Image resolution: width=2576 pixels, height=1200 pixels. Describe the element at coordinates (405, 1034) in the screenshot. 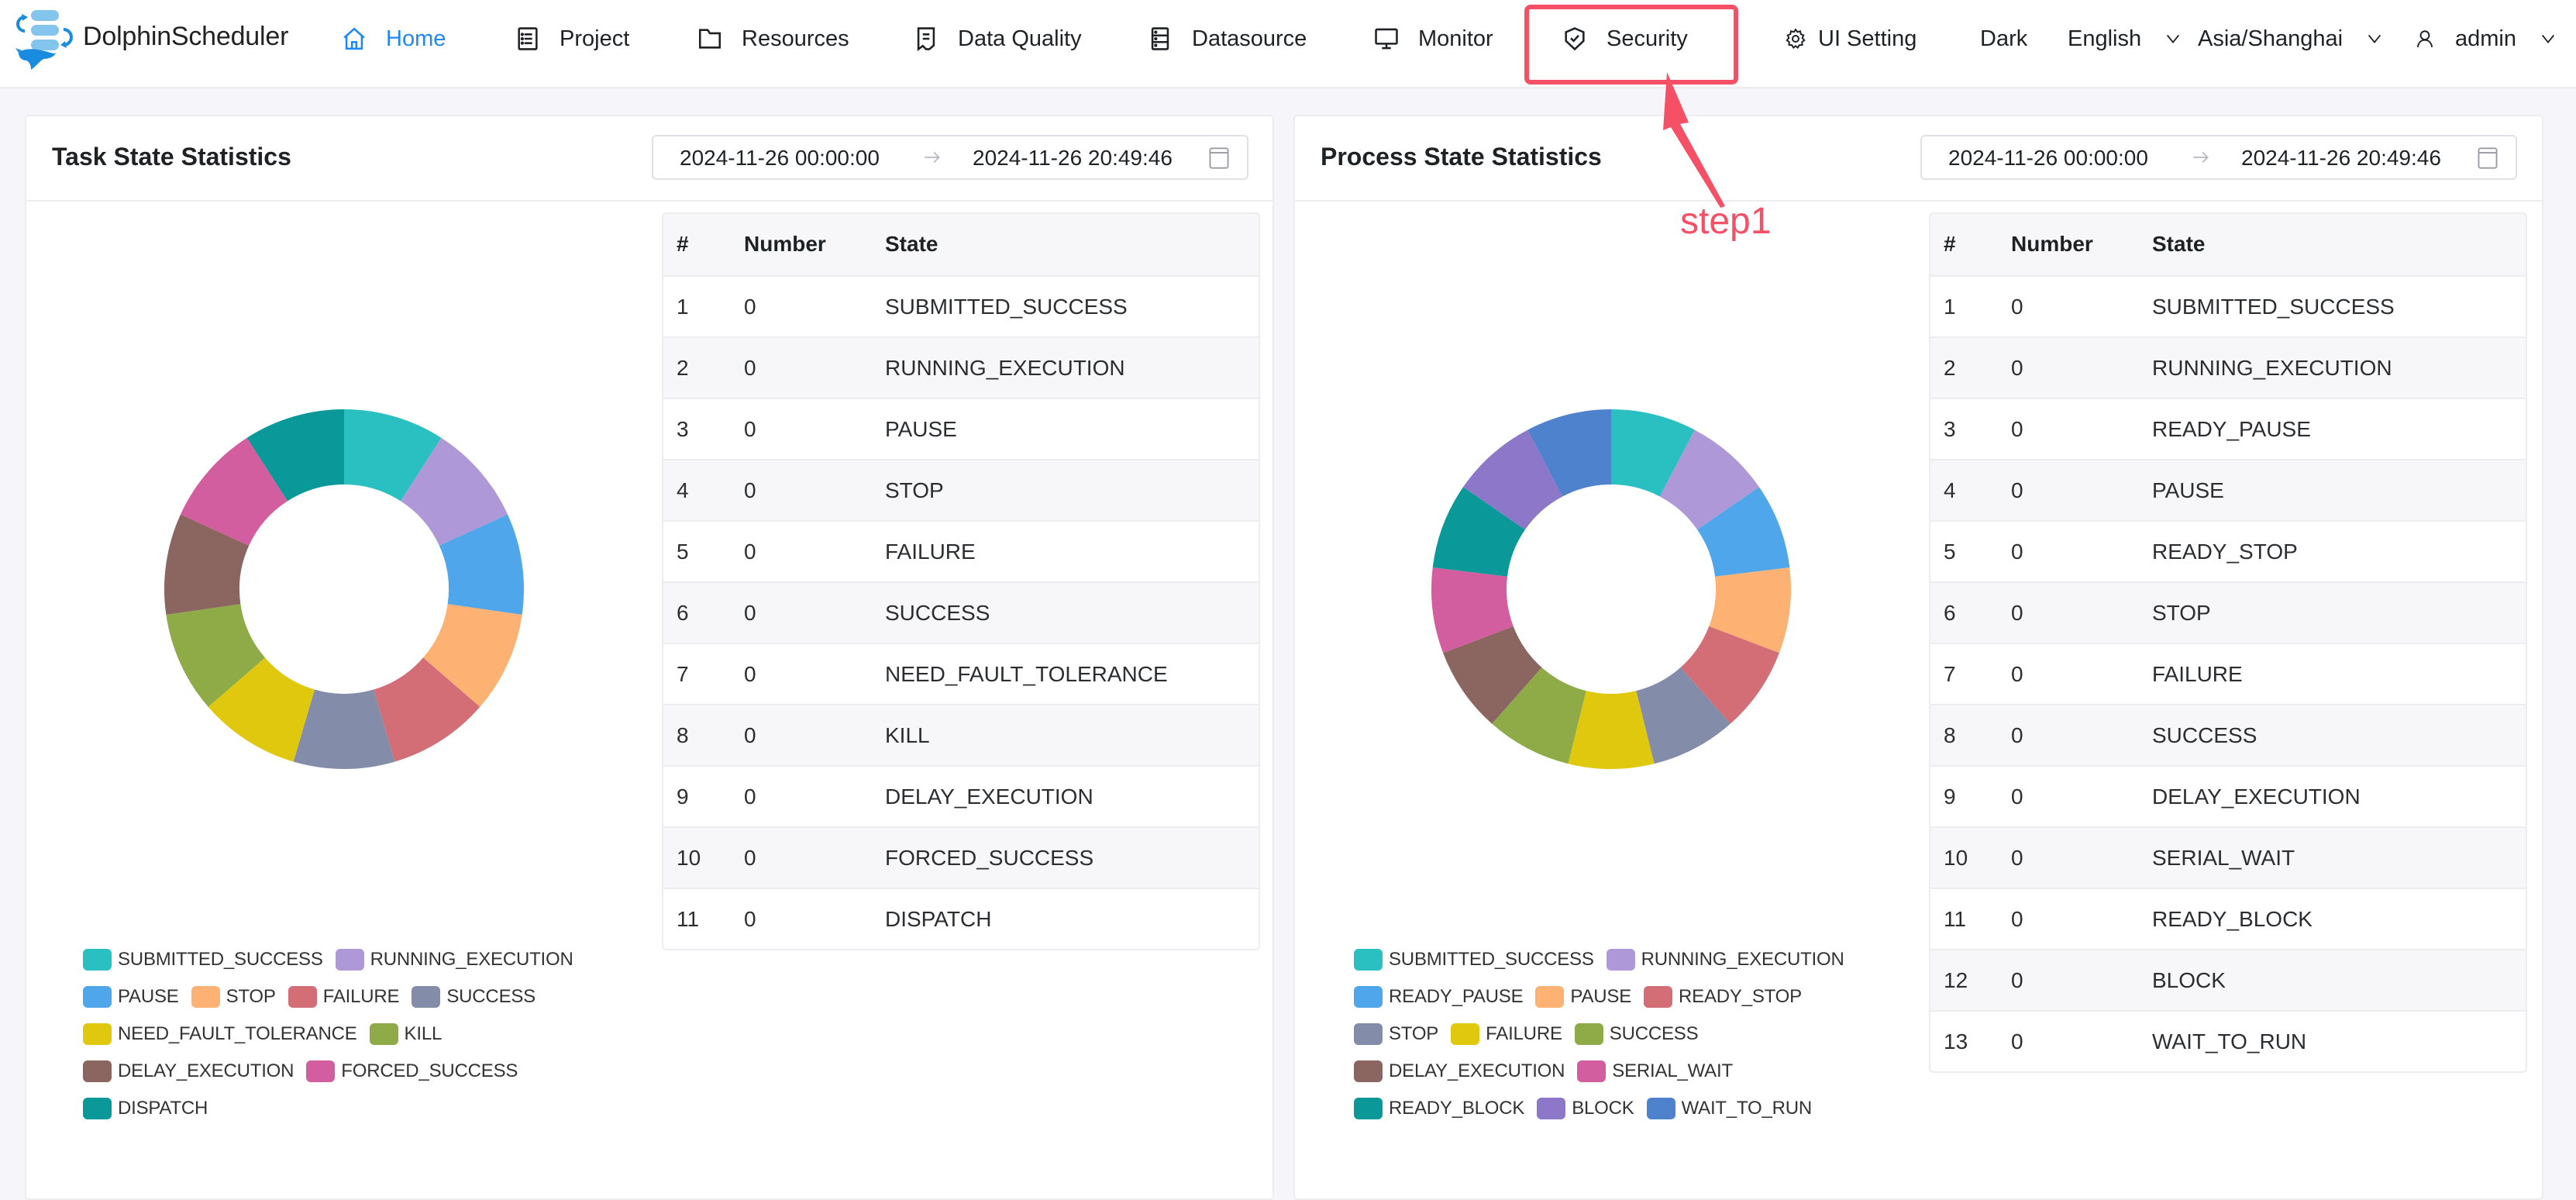

I see `legend-item: KILL` at that location.